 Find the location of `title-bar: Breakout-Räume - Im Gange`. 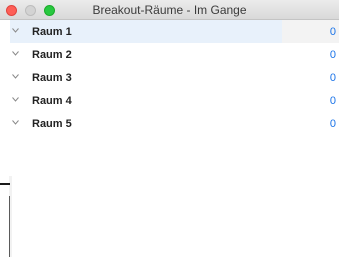

title-bar: Breakout-Räume - Im Gange is located at coordinates (169, 10).